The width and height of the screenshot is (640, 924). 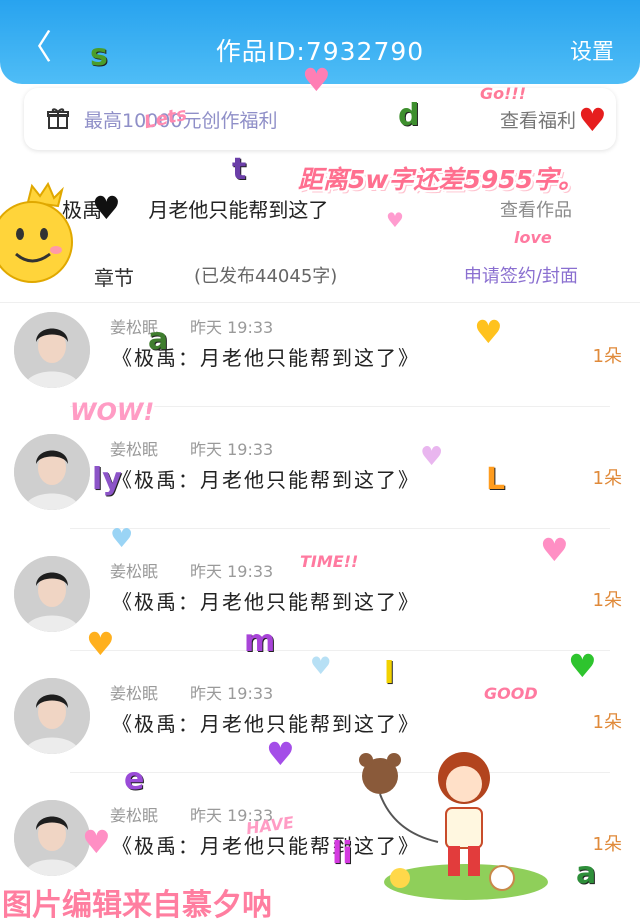 I want to click on letter-sticker: d, so click(x=409, y=115).